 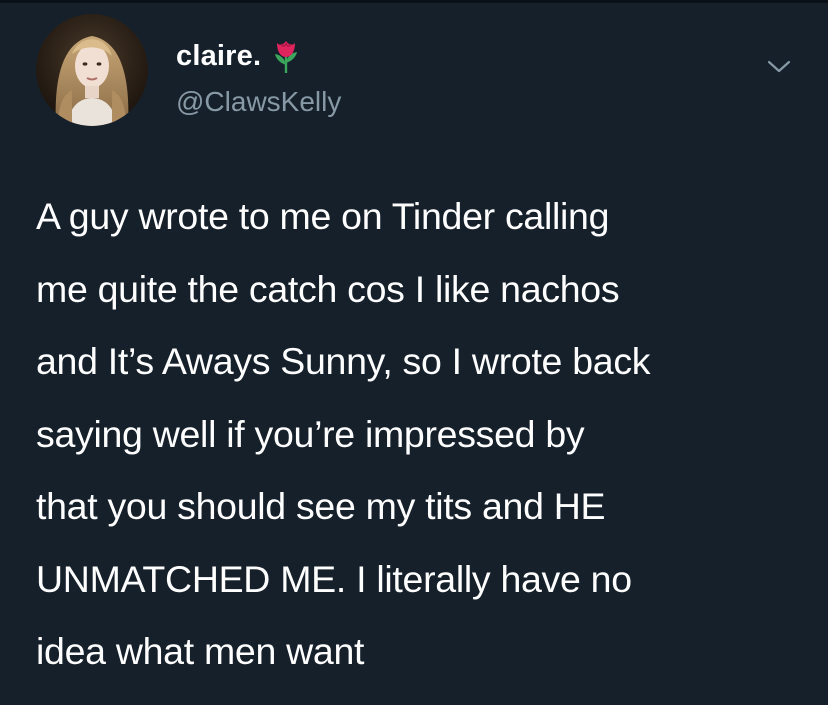 I want to click on avatar, so click(x=92, y=70).